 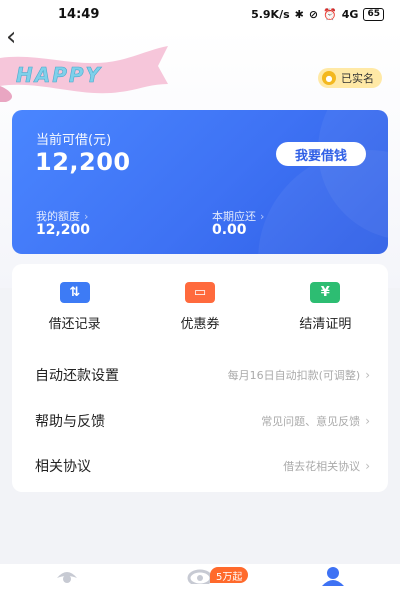 What do you see at coordinates (200, 576) in the screenshot?
I see `bottom-tab-bar` at bounding box center [200, 576].